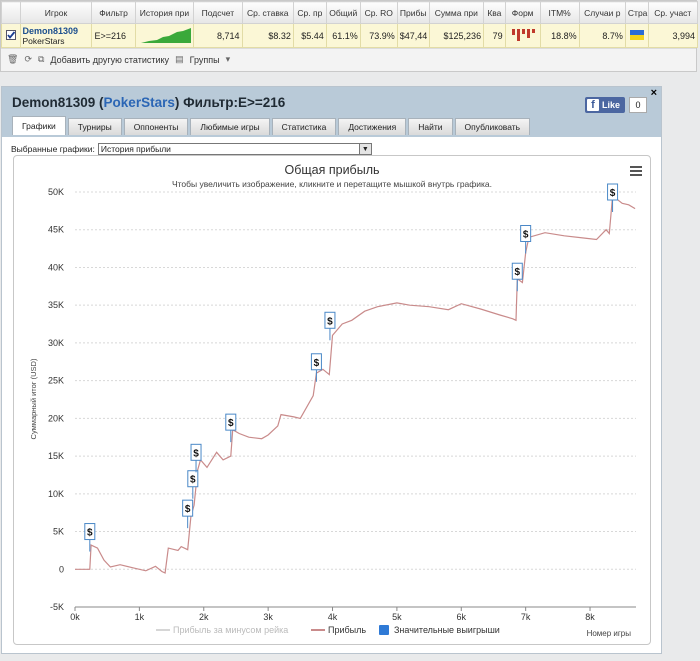  What do you see at coordinates (456, 12) in the screenshot?
I see `column-header: Сумма при` at bounding box center [456, 12].